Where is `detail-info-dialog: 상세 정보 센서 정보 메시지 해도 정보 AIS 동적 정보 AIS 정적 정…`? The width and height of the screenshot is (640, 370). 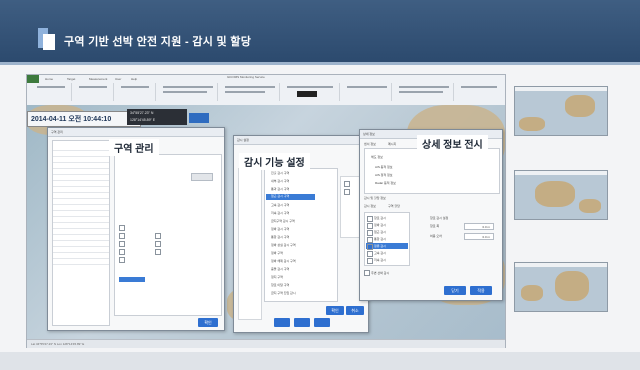
detail-info-dialog: 상세 정보 센서 정보 메시지 해도 정보 AIS 동적 정보 AIS 정적 정… is located at coordinates (431, 215).